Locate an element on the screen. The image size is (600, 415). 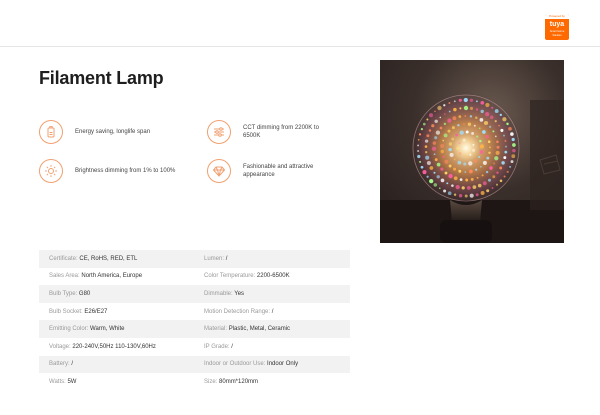
sun-icon is located at coordinates (51, 171).